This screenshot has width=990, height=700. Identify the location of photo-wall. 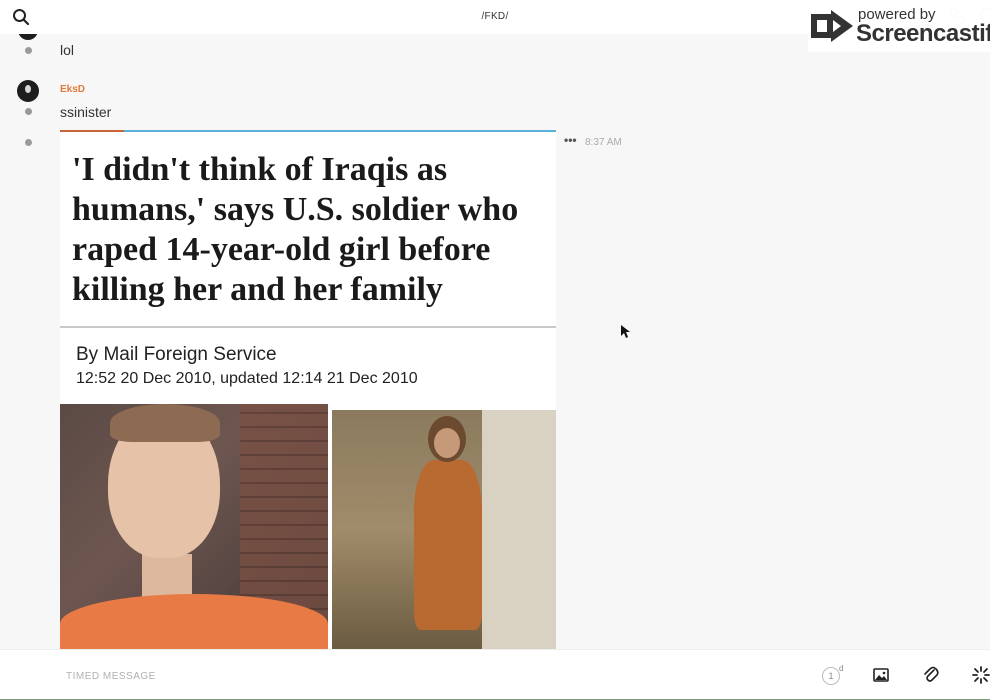
(519, 529).